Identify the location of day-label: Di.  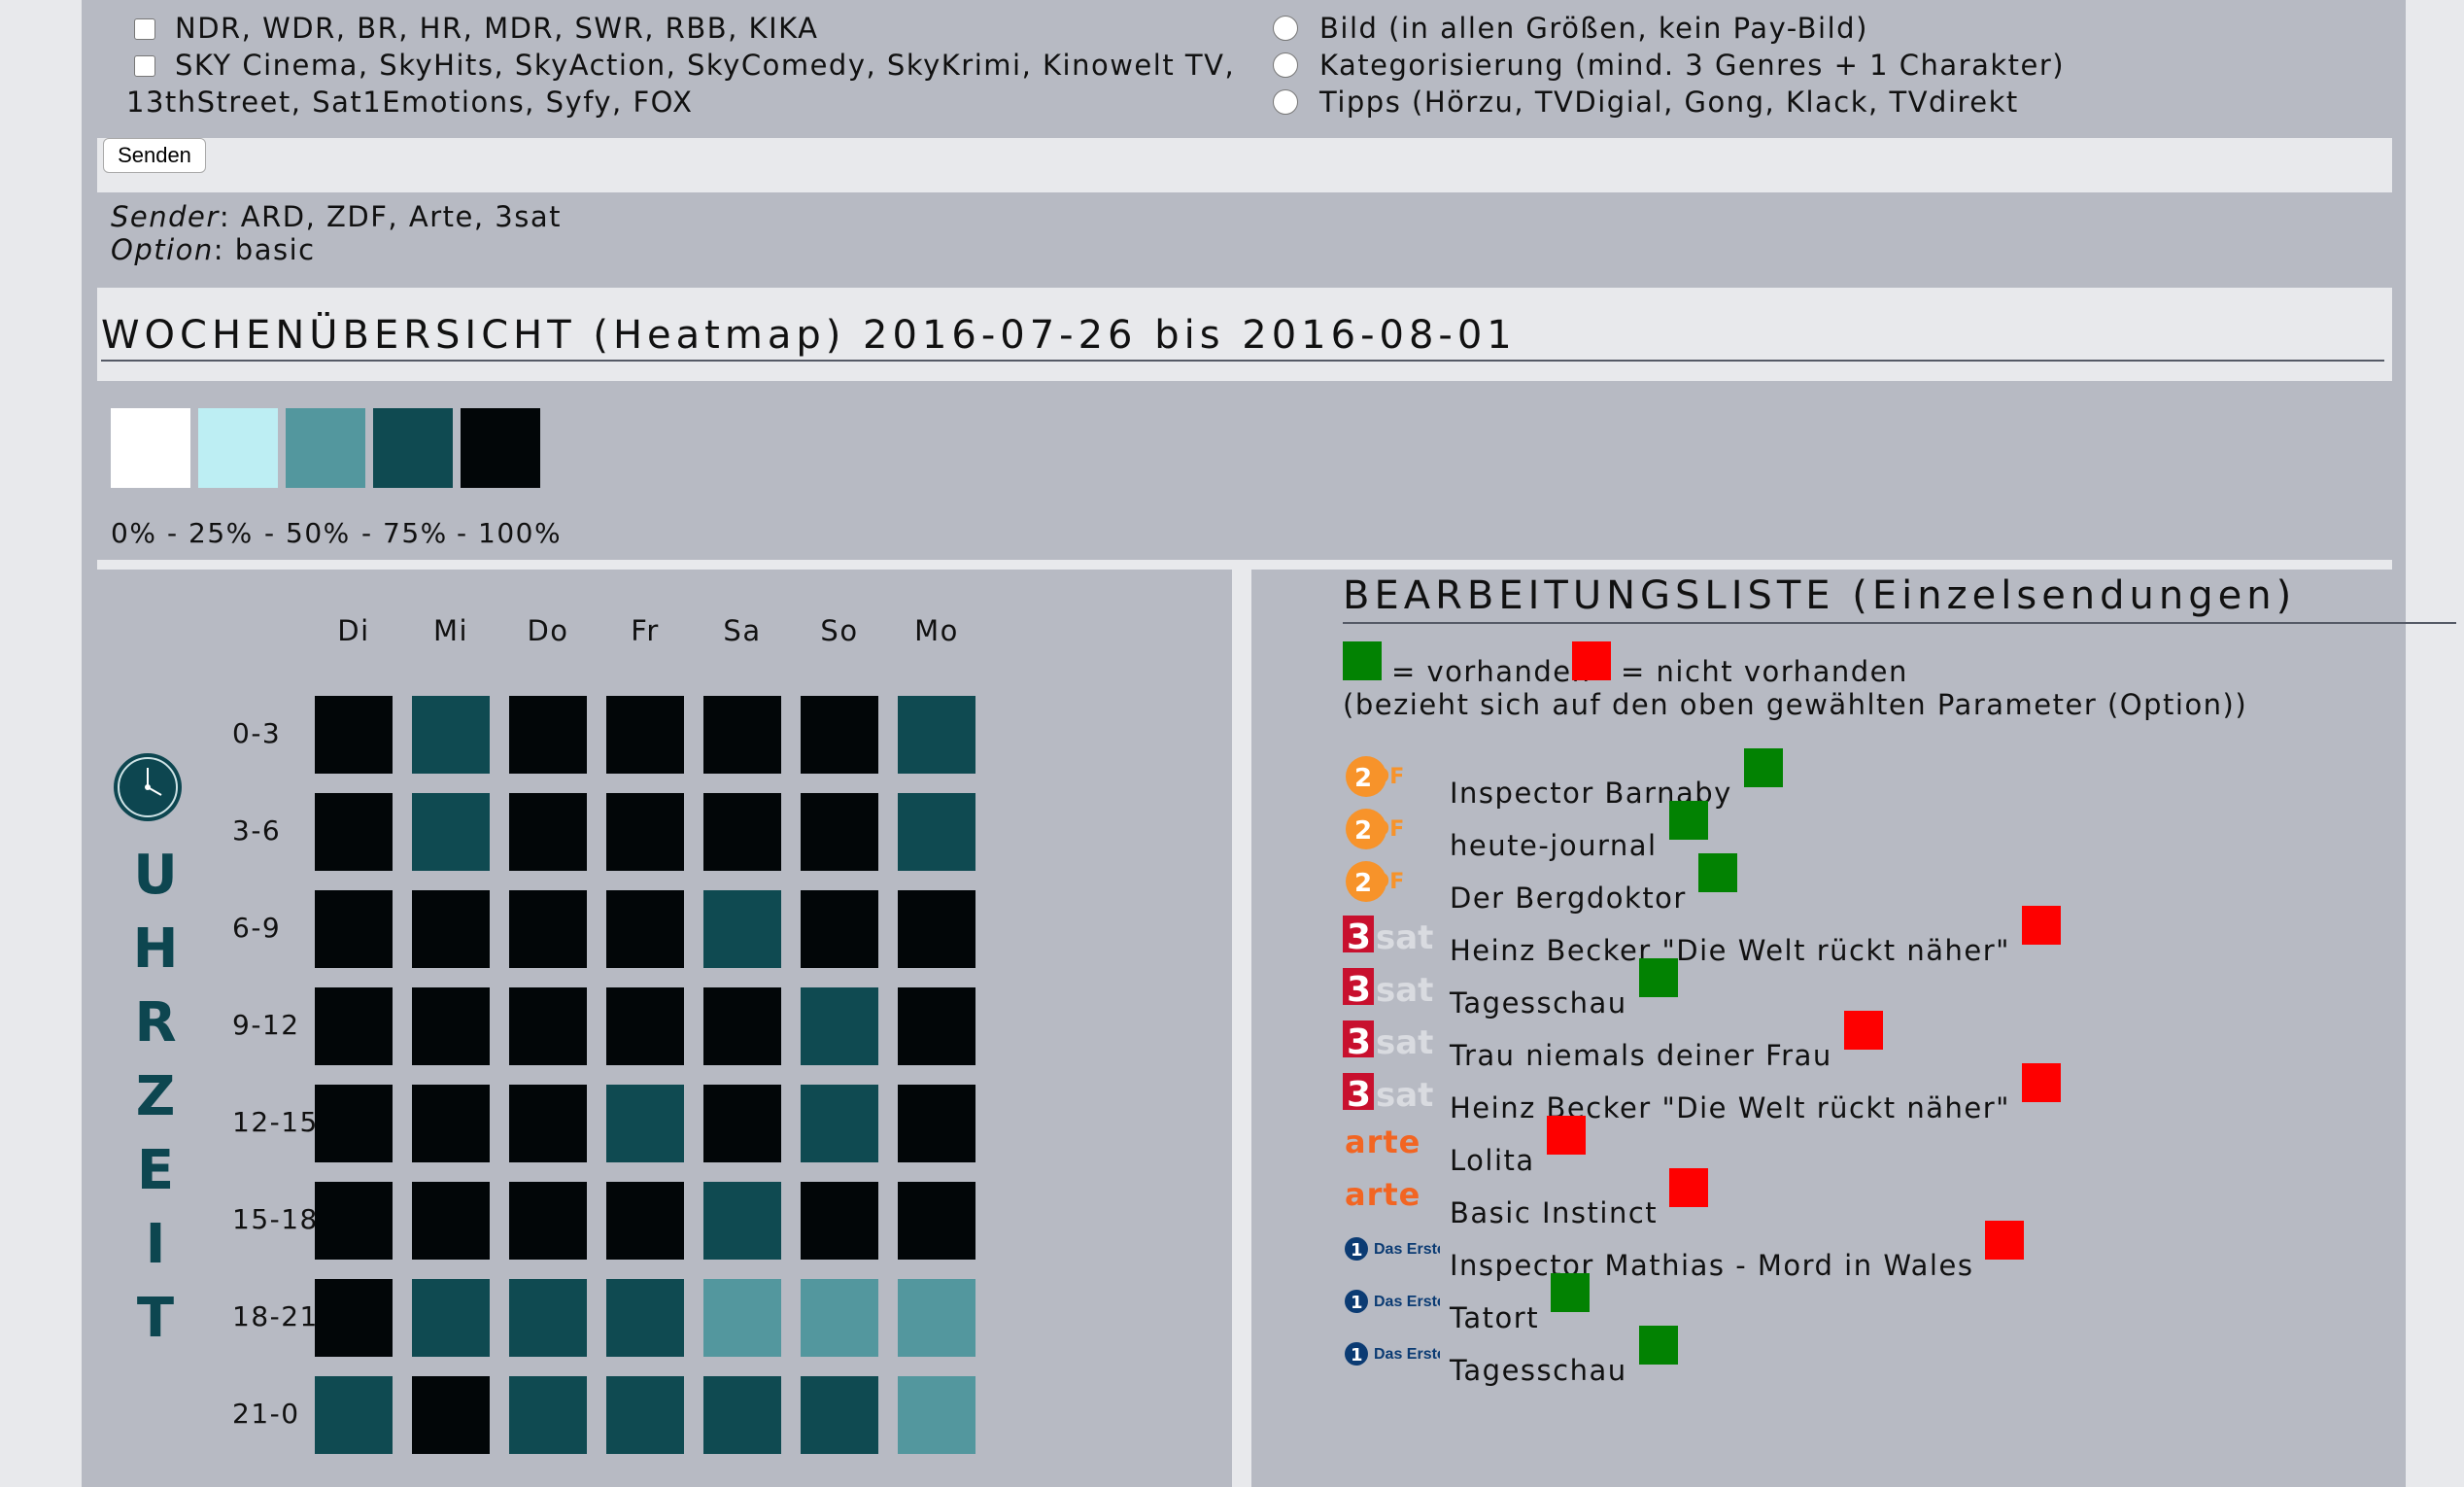
(353, 630).